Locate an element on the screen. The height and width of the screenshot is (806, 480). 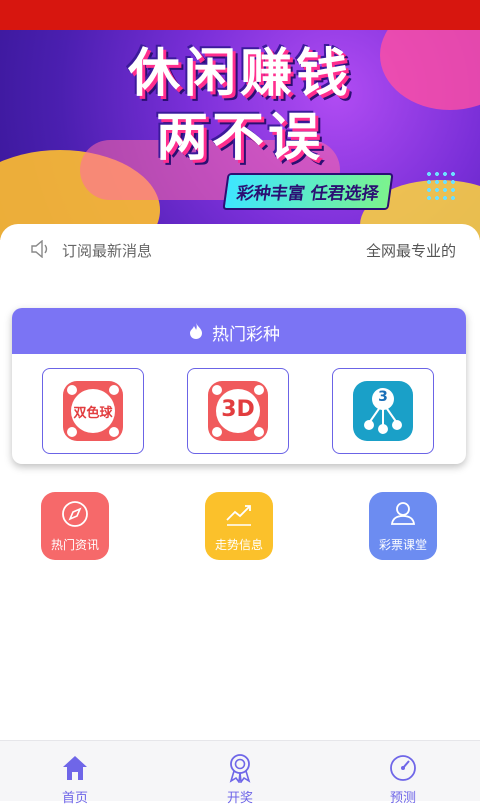
bottom-tab-bar: 首页 开奖 预测 is located at coordinates (240, 773).